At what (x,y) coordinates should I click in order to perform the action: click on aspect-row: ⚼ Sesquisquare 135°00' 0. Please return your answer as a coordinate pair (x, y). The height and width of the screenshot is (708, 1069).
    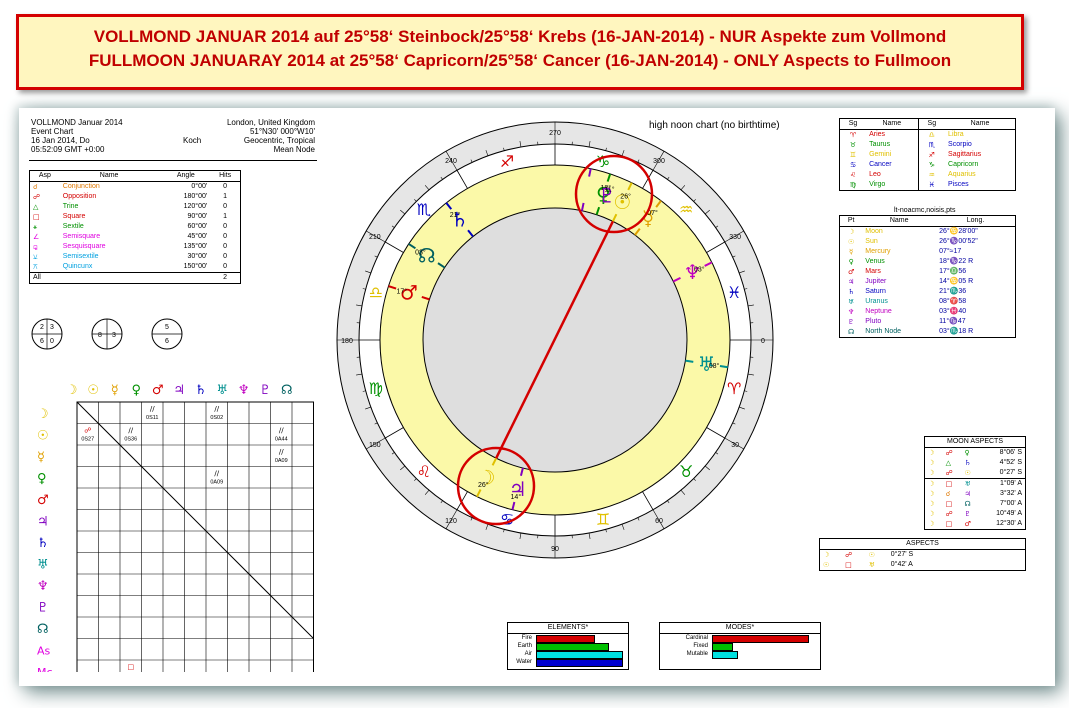
    Looking at the image, I should click on (135, 247).